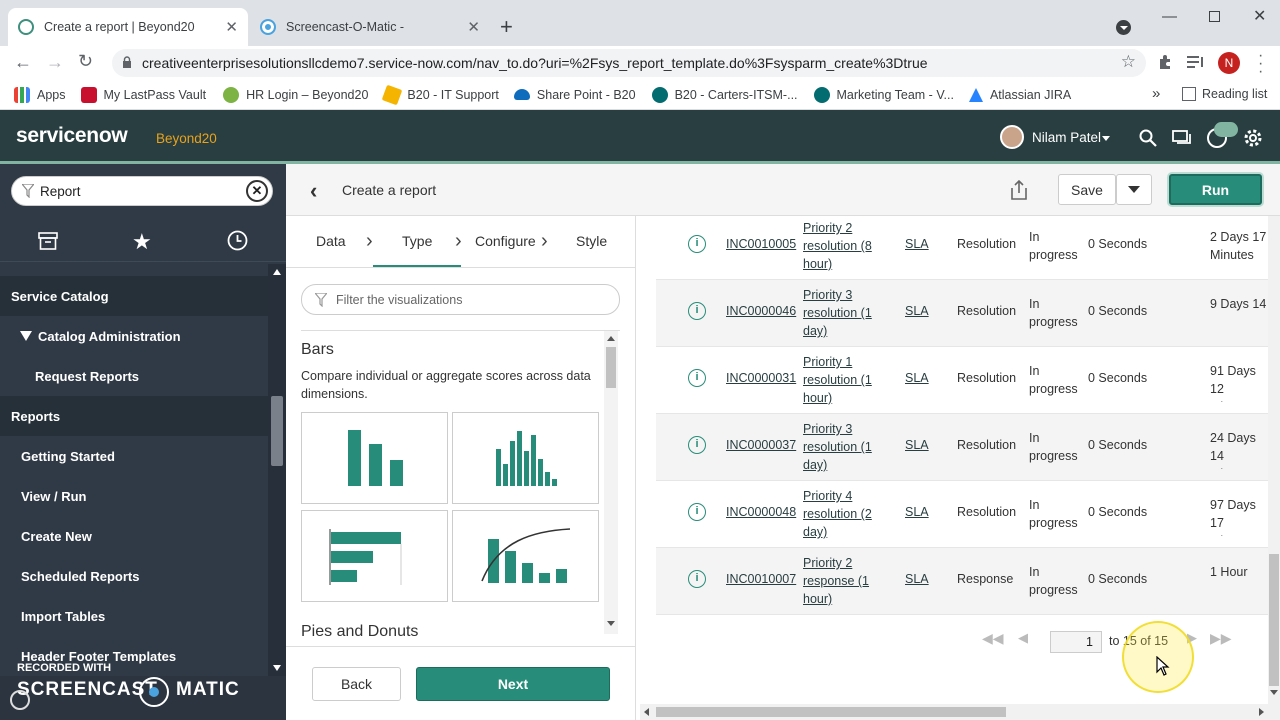 Image resolution: width=1280 pixels, height=720 pixels. I want to click on incident-number-link: INC0010005, so click(761, 244).